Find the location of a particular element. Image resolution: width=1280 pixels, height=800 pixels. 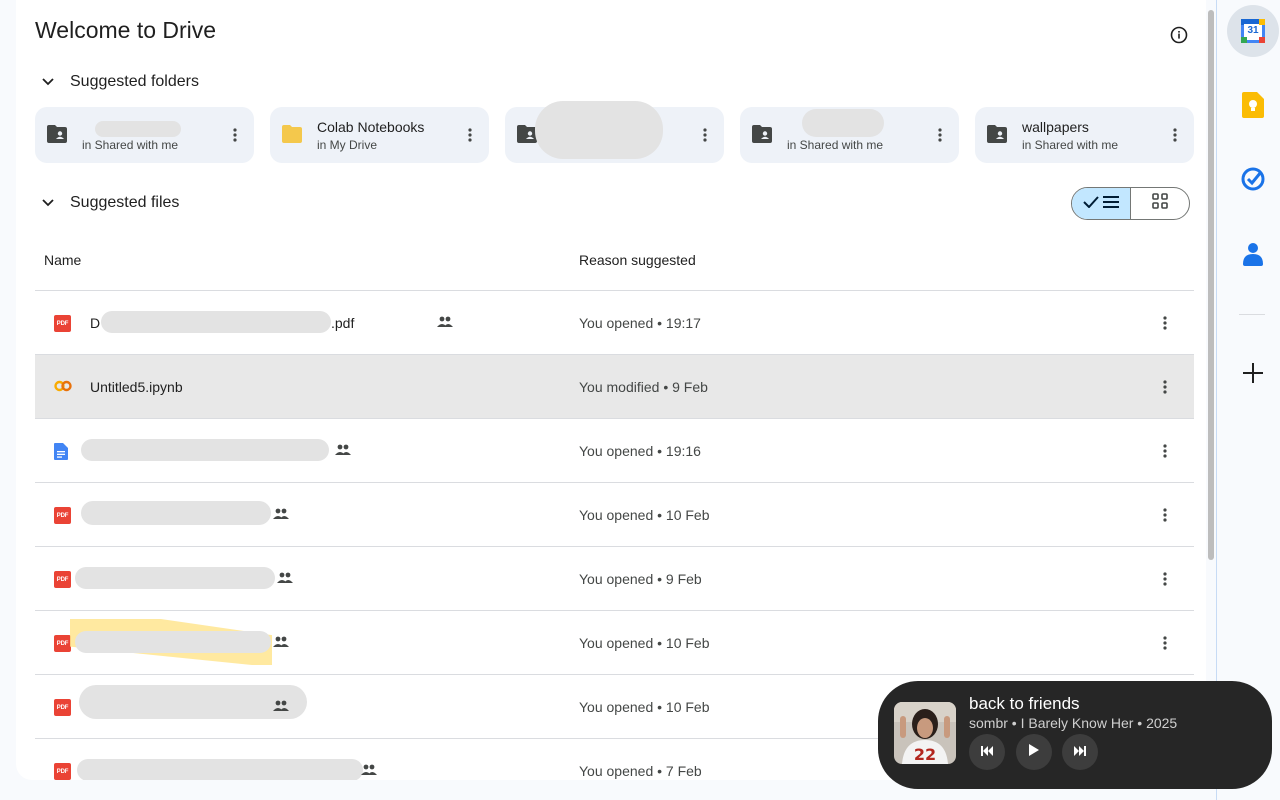

file-name-extension: .pdf is located at coordinates (343, 323).